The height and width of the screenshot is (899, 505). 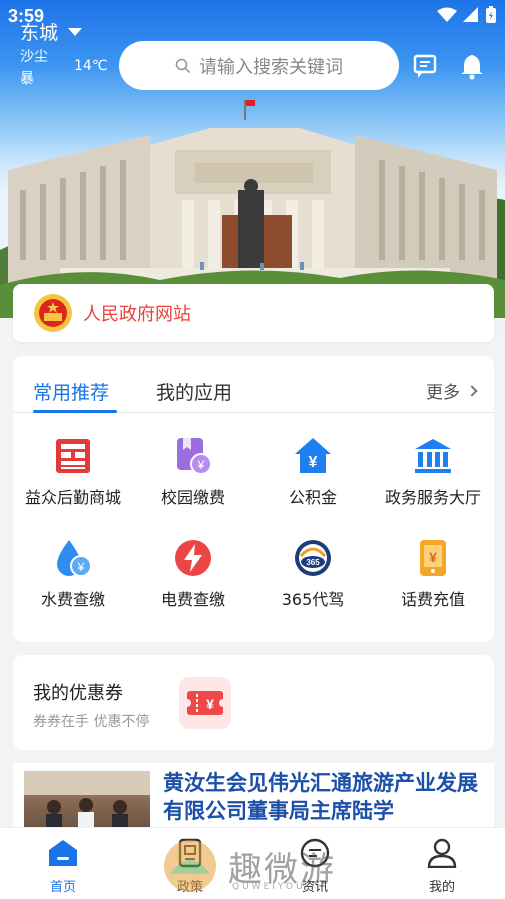 What do you see at coordinates (432, 497) in the screenshot?
I see `app-label: 政务服务大厅` at bounding box center [432, 497].